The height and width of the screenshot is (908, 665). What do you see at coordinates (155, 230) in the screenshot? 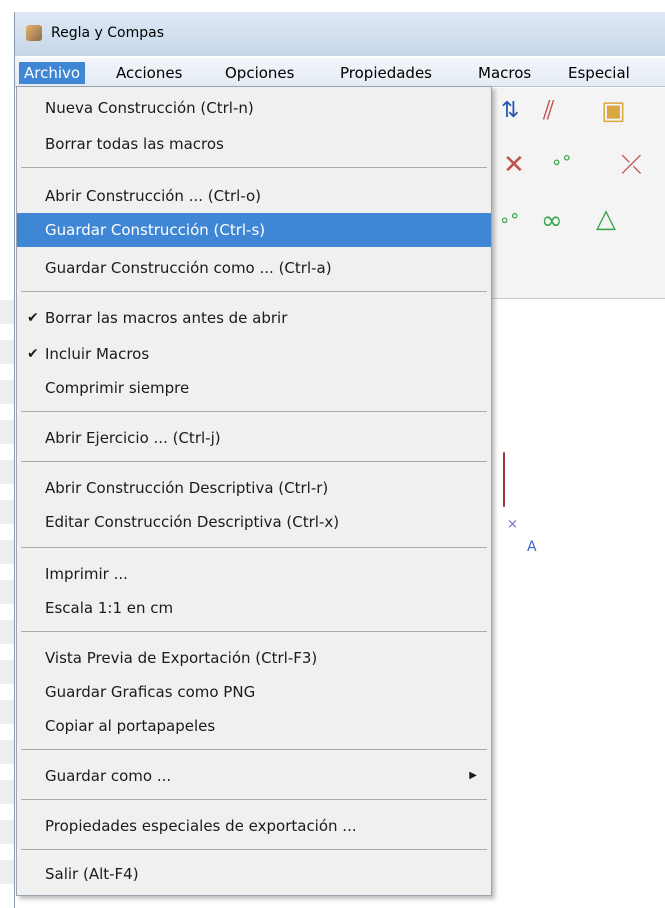
I see `menu-item-label: Guardar Construcción (Ctrl-s)` at bounding box center [155, 230].